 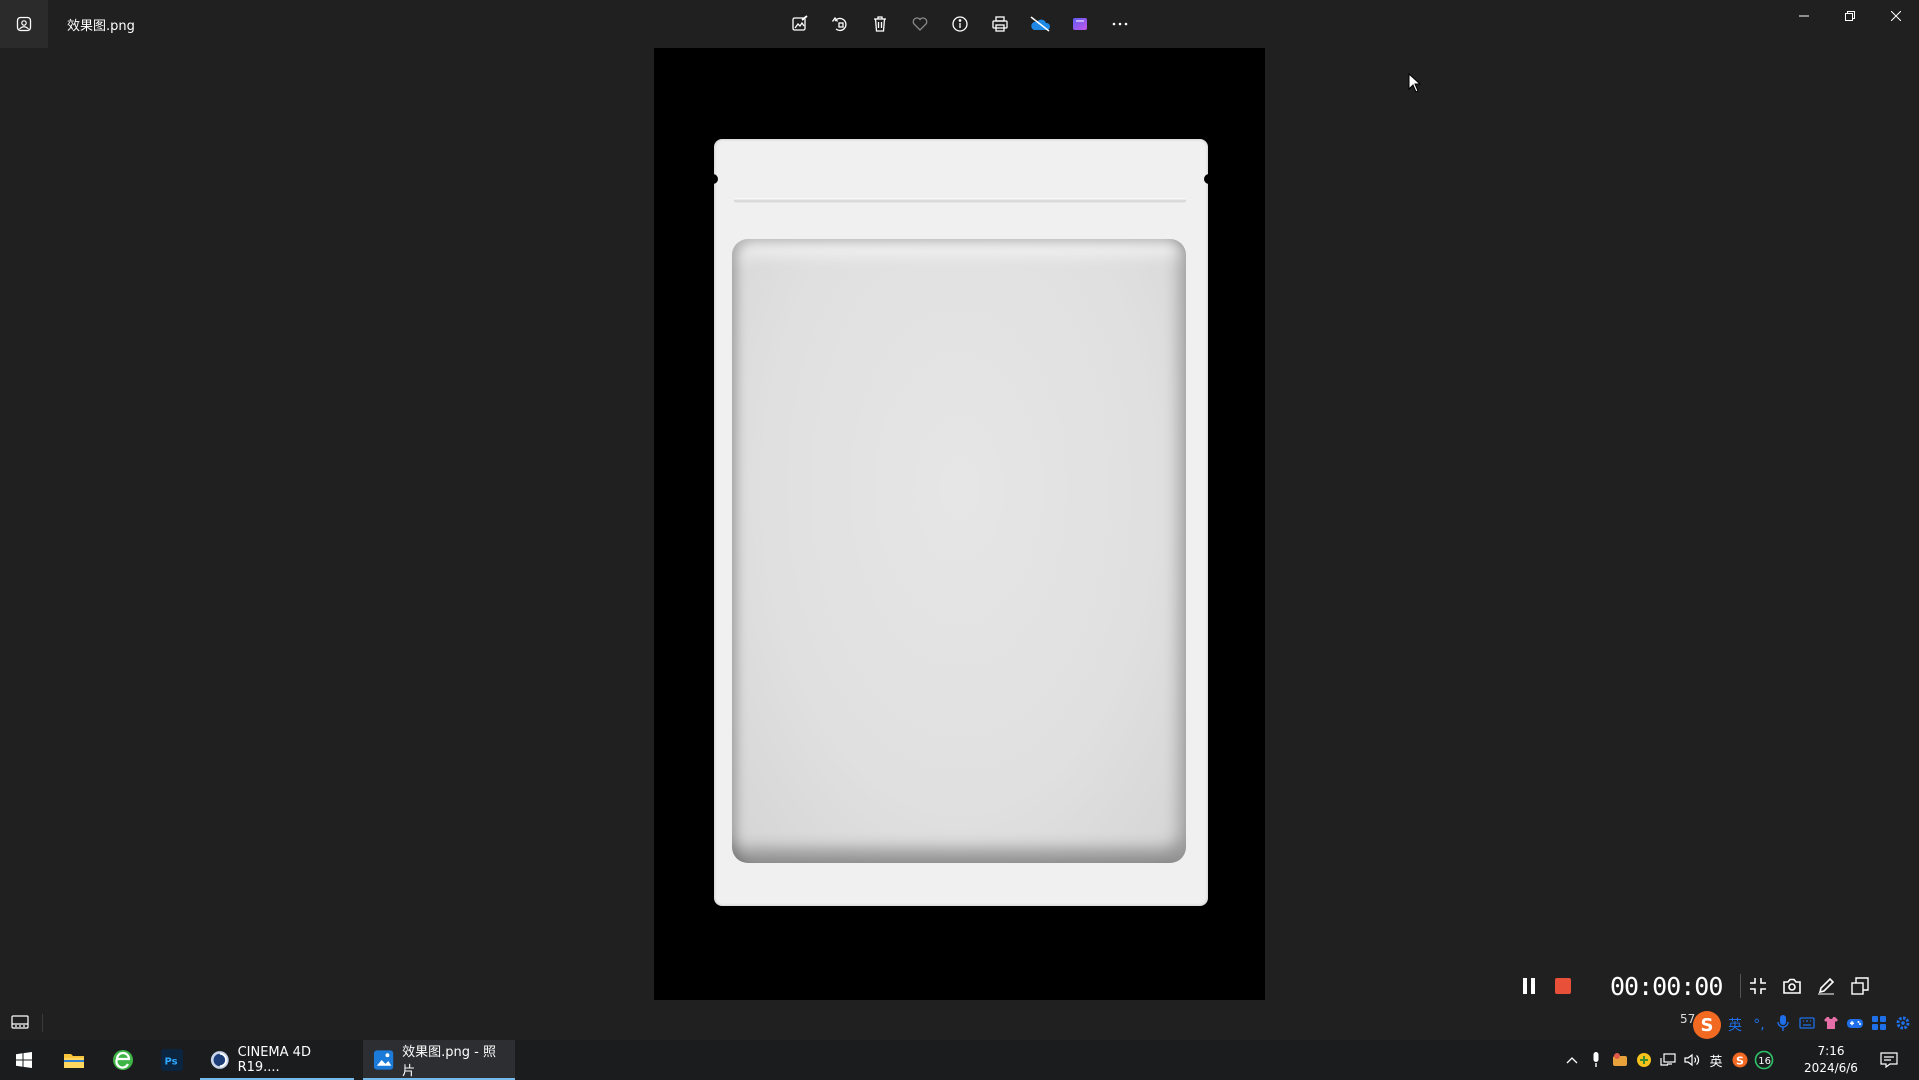 I want to click on tear-notch-left, so click(x=716, y=179).